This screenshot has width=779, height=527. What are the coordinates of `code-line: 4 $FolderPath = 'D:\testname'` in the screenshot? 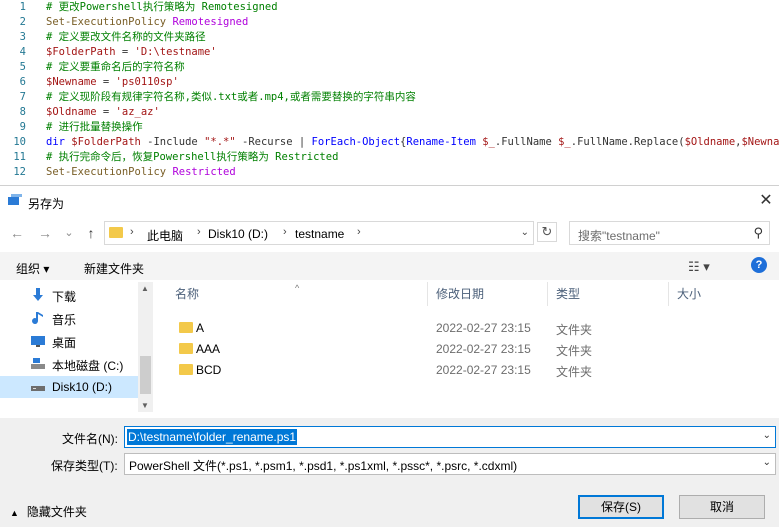 It's located at (389, 52).